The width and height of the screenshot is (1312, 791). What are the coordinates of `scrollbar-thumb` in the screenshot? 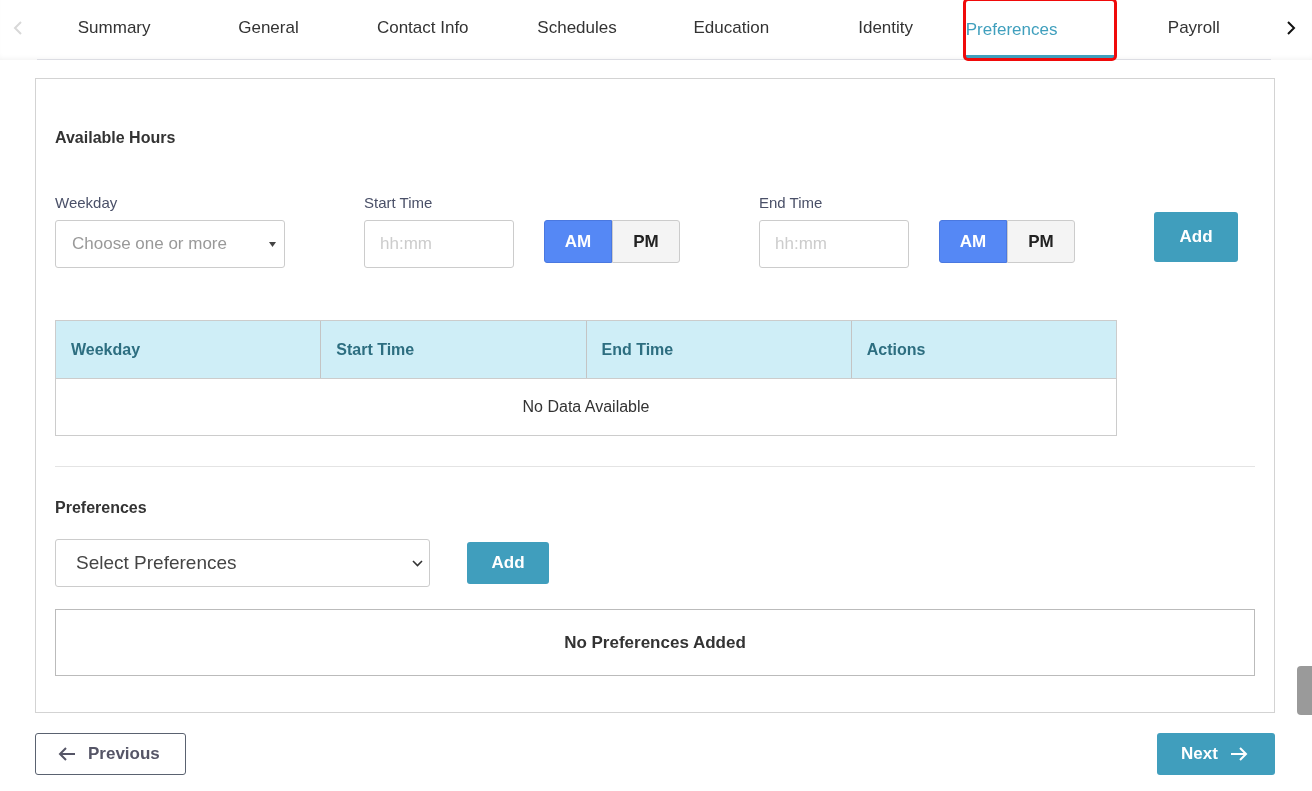 It's located at (1304, 690).